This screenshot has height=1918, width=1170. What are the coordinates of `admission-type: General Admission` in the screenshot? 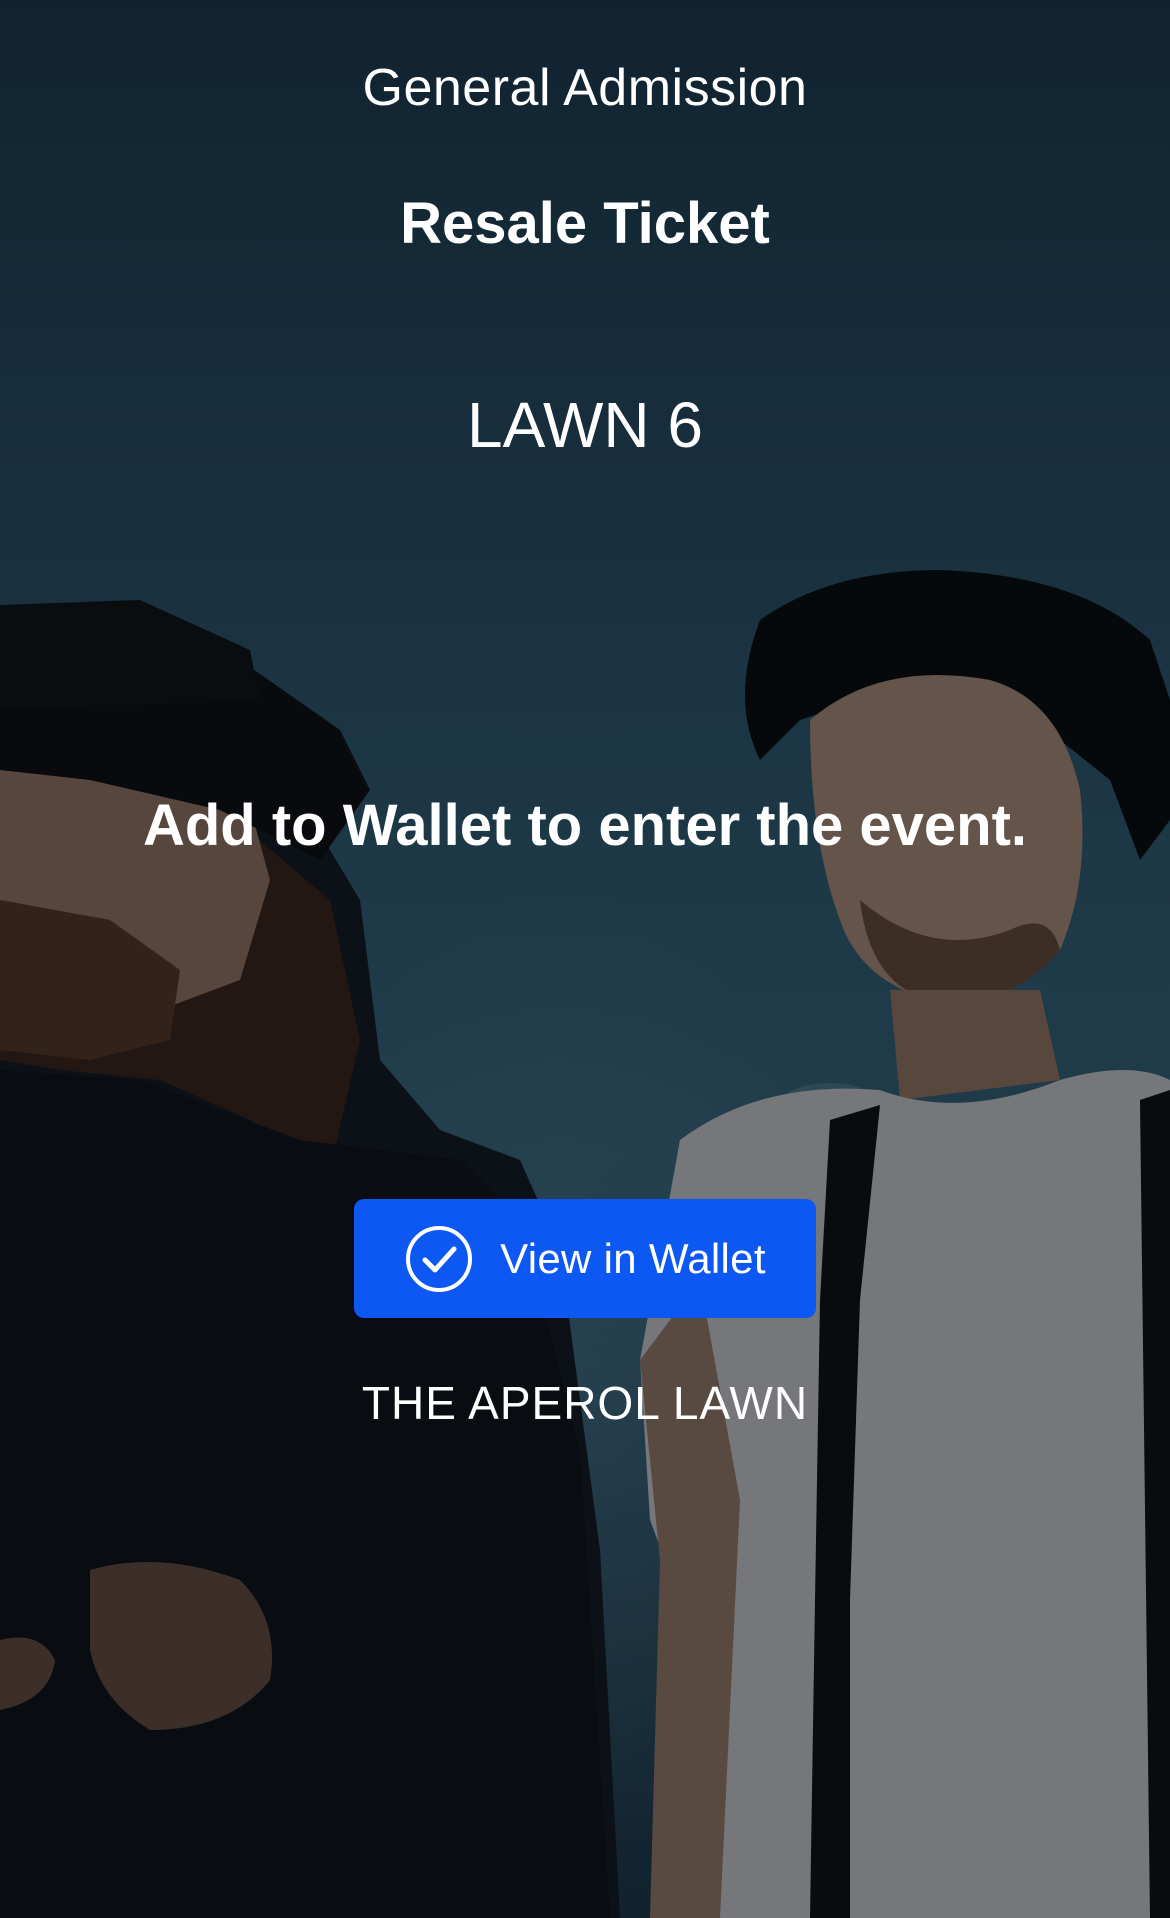 It's located at (585, 88).